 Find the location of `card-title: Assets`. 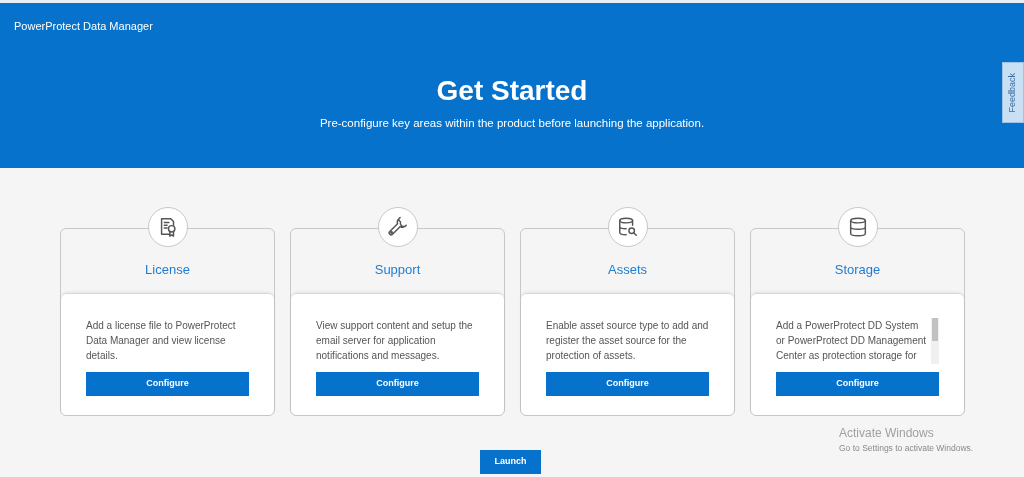

card-title: Assets is located at coordinates (627, 269).